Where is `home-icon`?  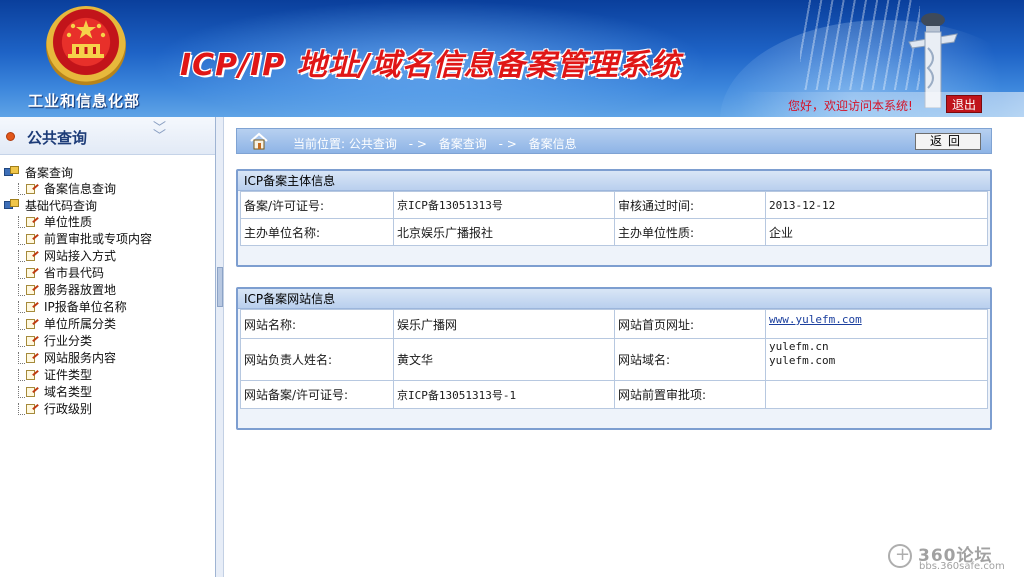 home-icon is located at coordinates (259, 141).